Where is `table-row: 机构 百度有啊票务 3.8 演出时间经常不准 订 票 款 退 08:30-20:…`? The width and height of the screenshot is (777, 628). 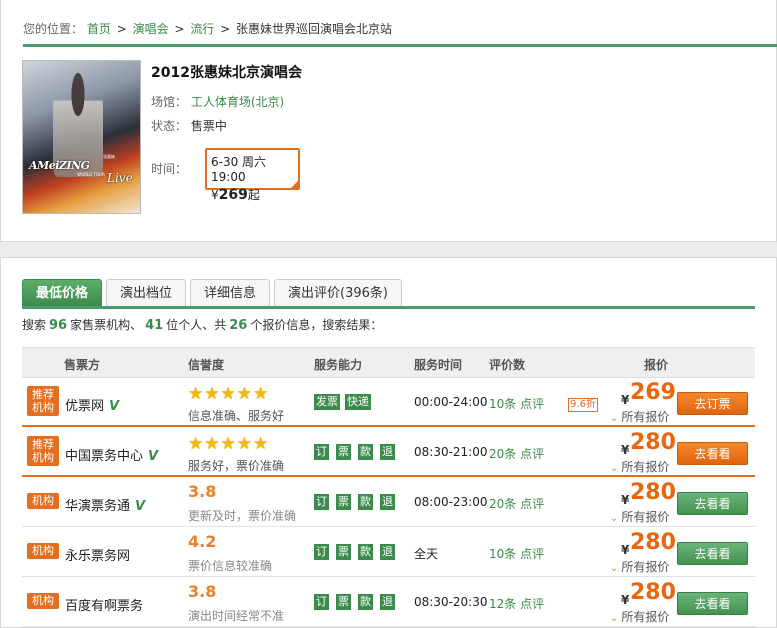
table-row: 机构 百度有啊票务 3.8 演出时间经常不准 订 票 款 退 08:30-20:… is located at coordinates (388, 602).